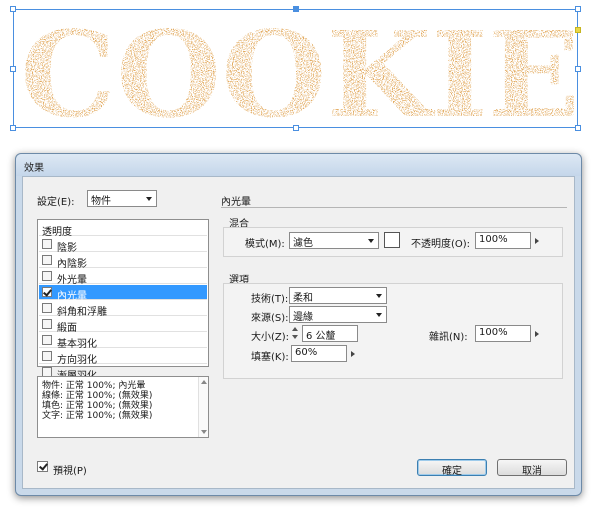 The width and height of the screenshot is (600, 507). I want to click on resize-handle-middle-left, so click(13, 69).